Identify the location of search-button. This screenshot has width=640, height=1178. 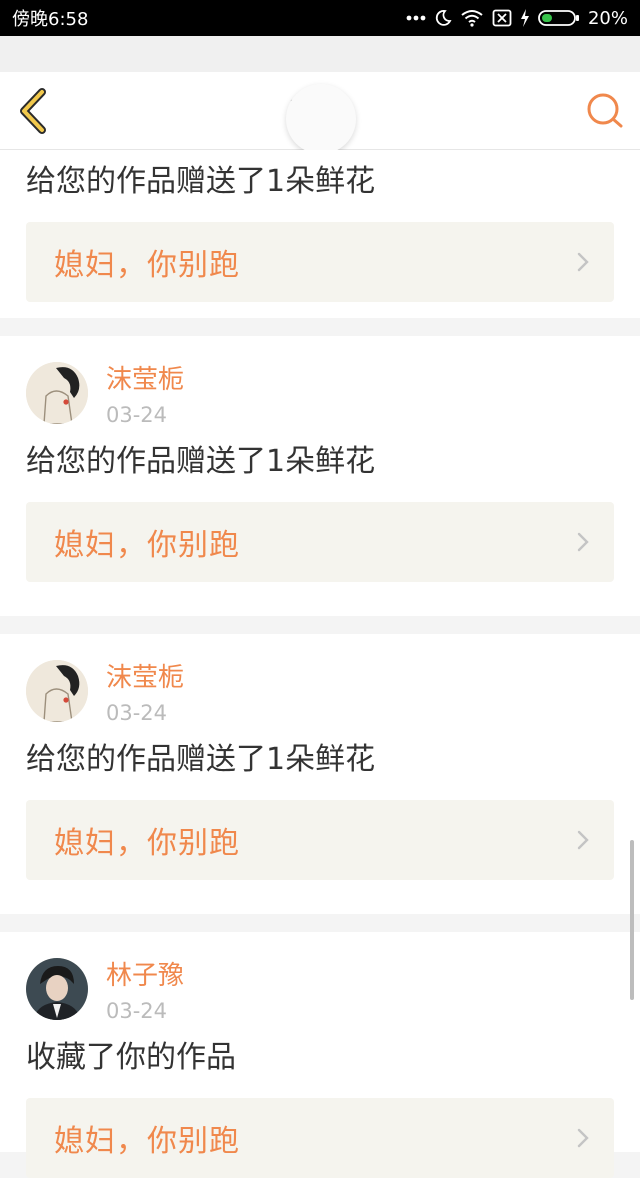
(605, 111).